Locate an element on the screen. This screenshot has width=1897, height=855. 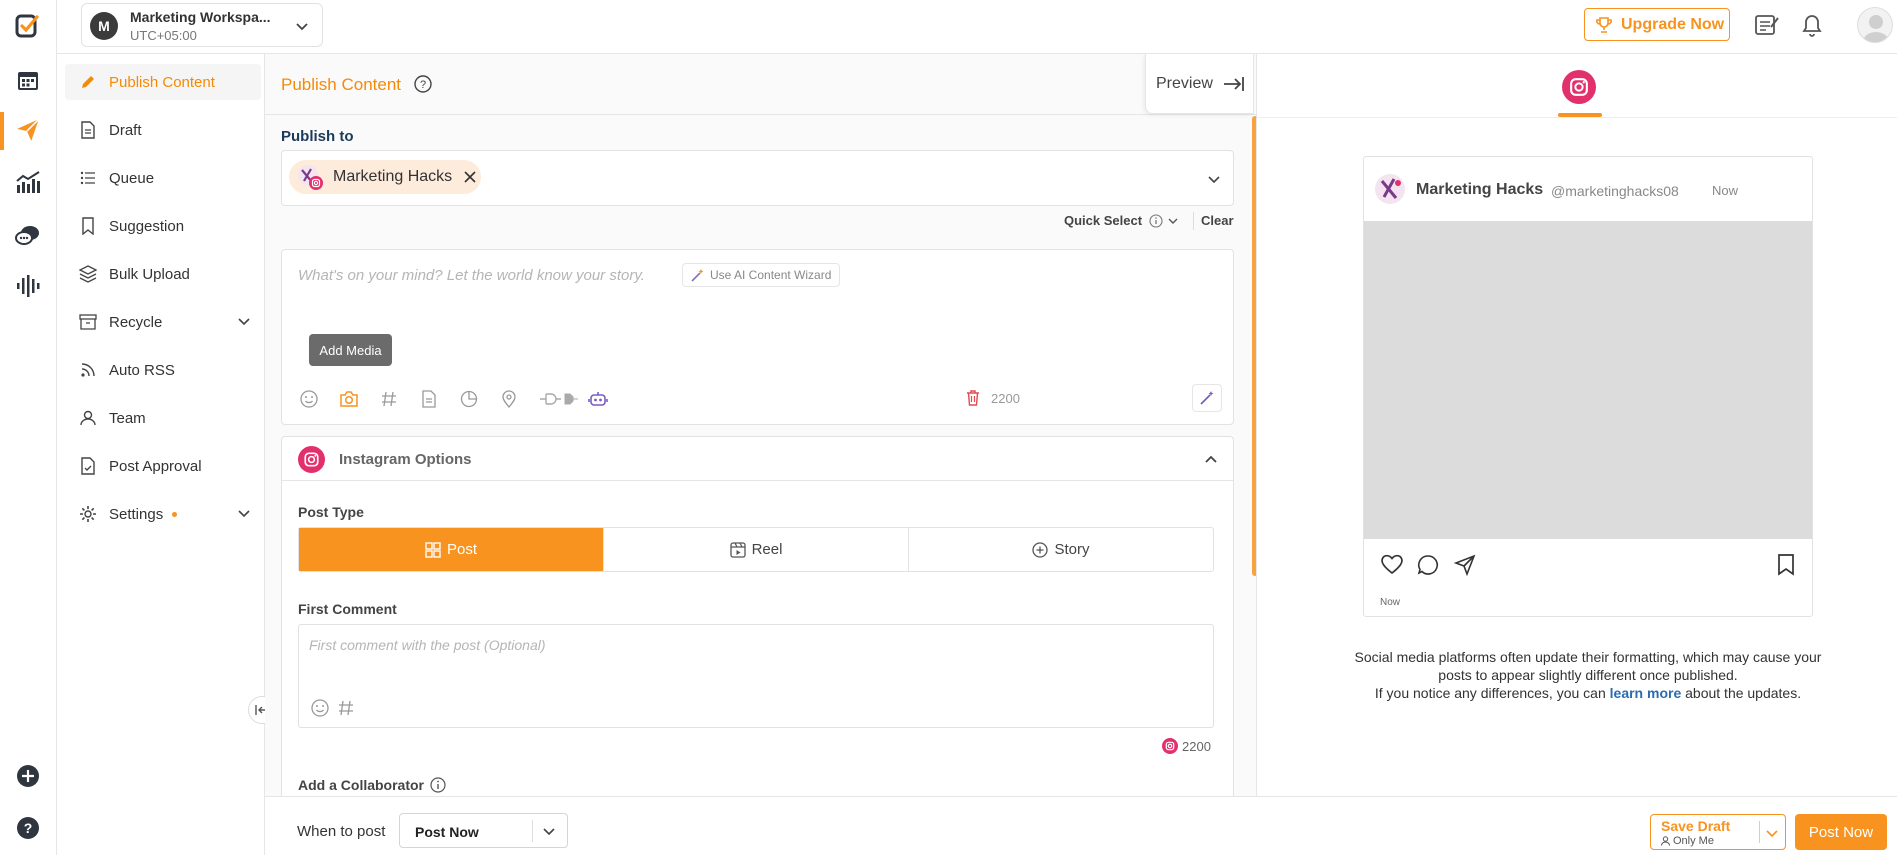
help-circle-icon: ? is located at coordinates (423, 84).